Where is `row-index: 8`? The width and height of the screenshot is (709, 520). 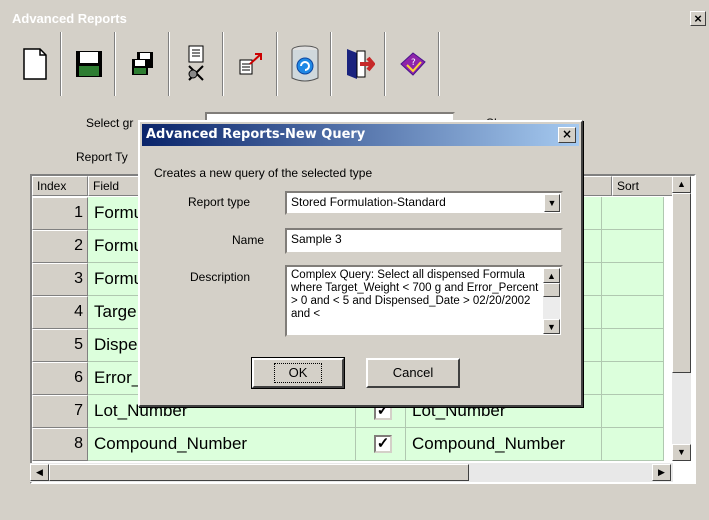
row-index: 8 is located at coordinates (60, 444).